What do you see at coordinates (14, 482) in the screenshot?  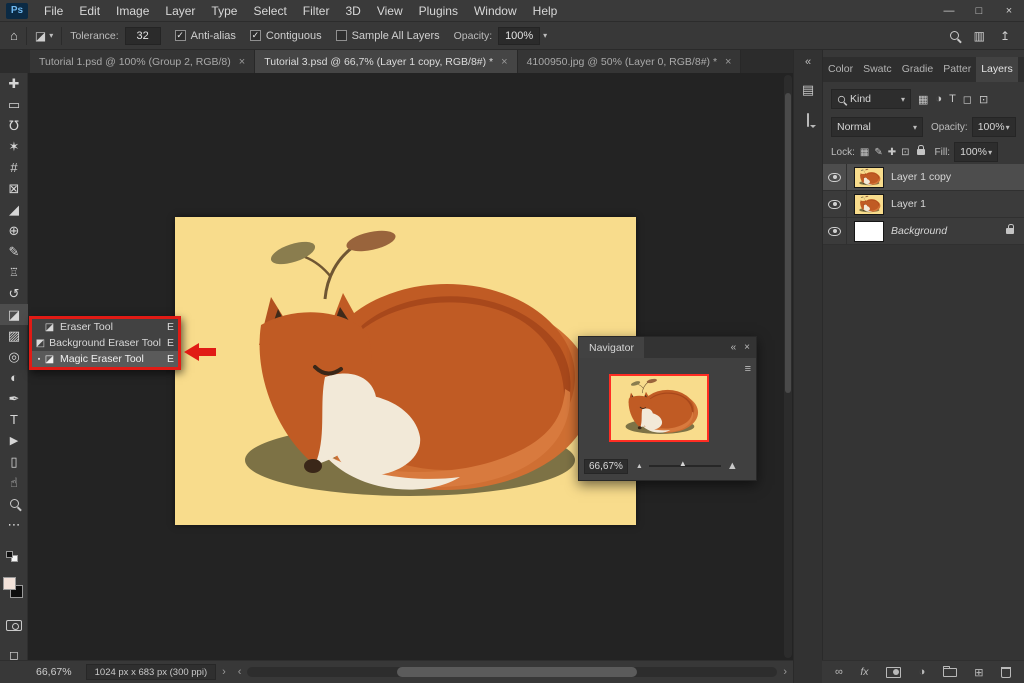 I see `hand-tool: ☝` at bounding box center [14, 482].